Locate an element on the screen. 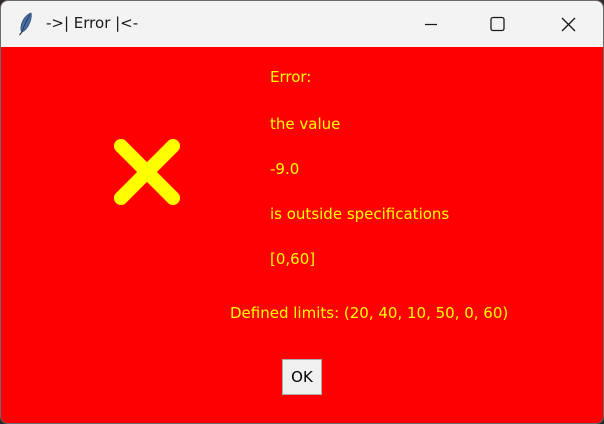  error-message-line: the value is located at coordinates (305, 124).